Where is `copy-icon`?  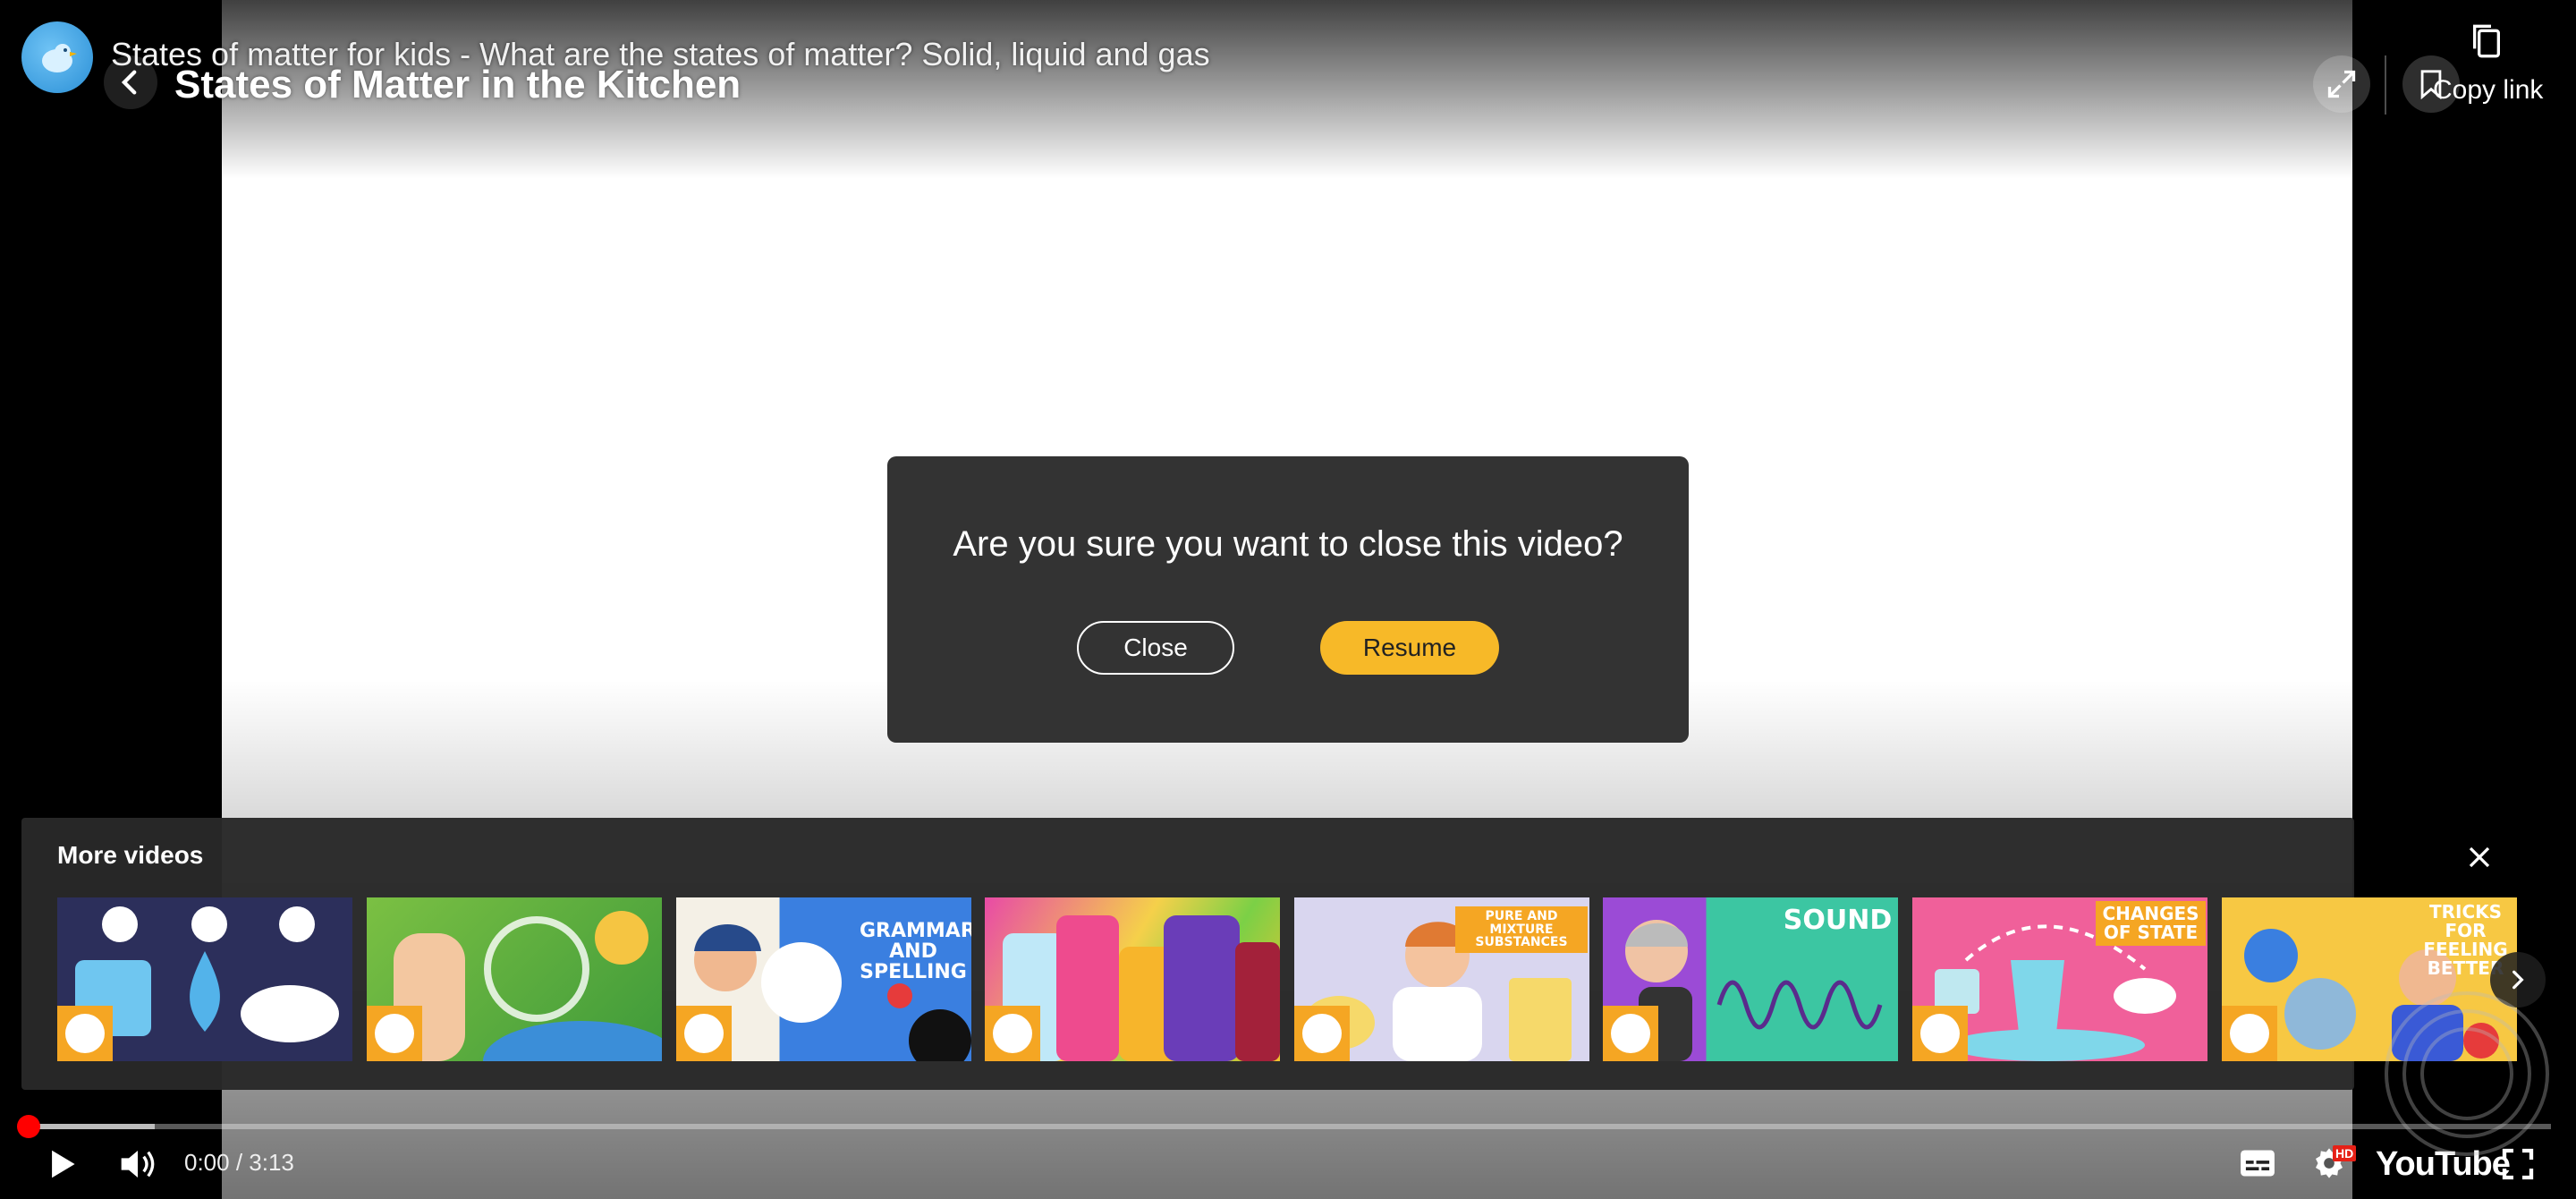 copy-icon is located at coordinates (2486, 43).